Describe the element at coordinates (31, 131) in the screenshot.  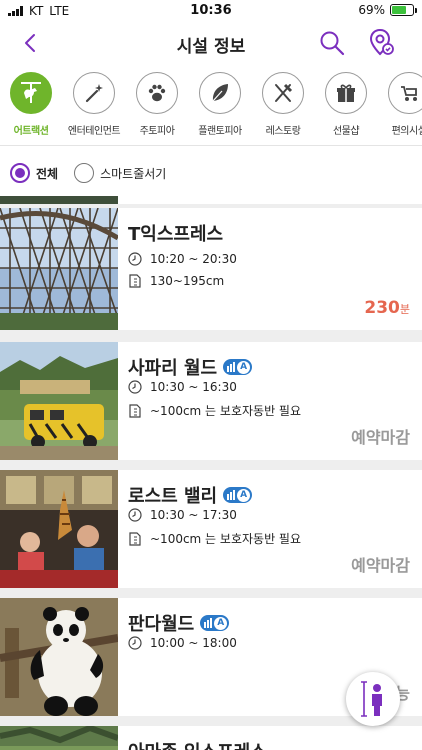
I see `category-label: 어트랙션` at that location.